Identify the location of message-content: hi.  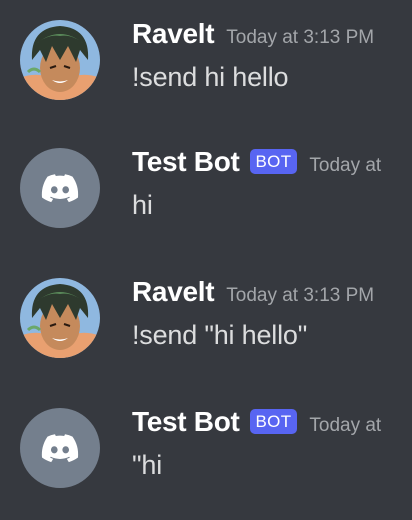
(142, 205).